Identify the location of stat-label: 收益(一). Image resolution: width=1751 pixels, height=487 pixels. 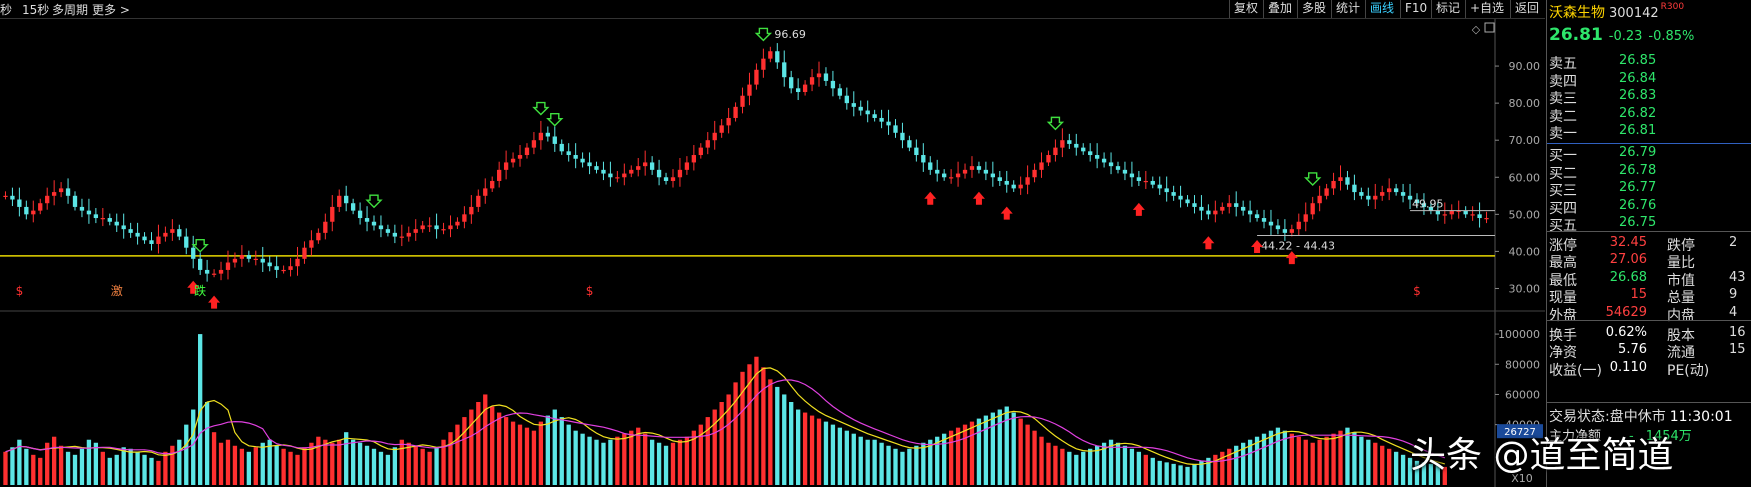
(1575, 370).